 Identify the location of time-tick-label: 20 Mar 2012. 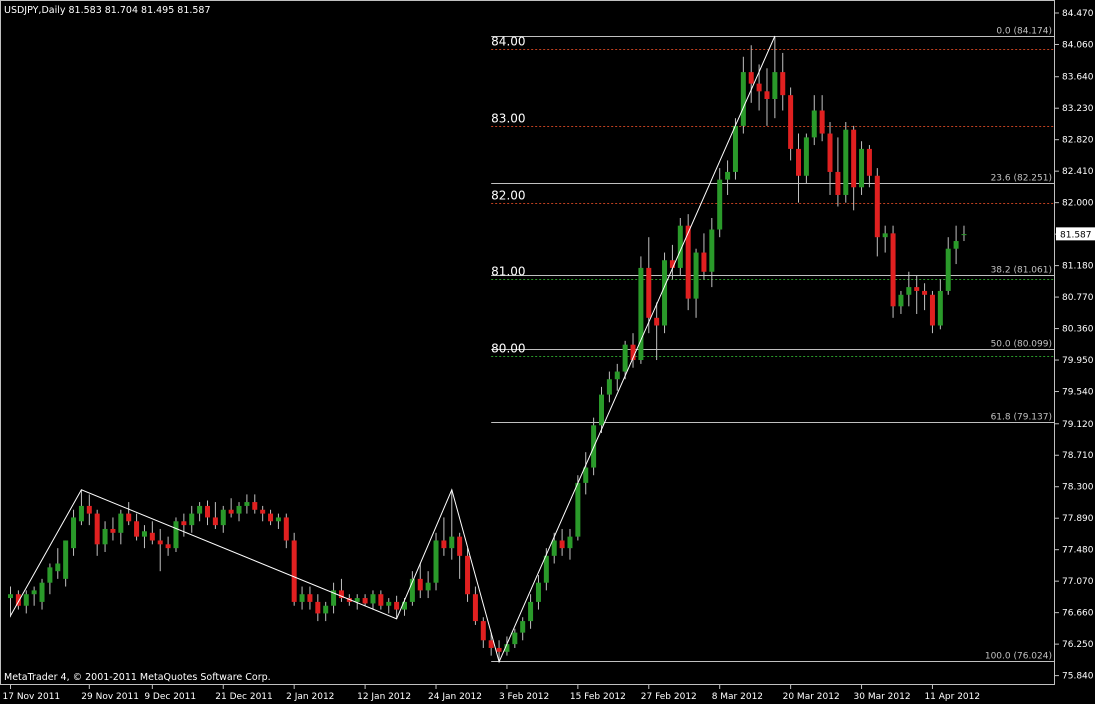
(811, 697).